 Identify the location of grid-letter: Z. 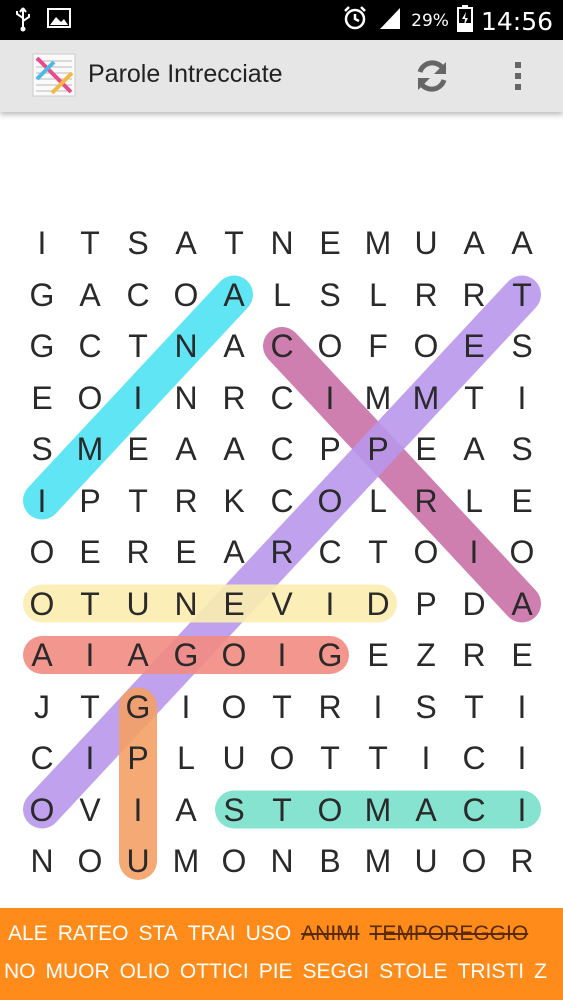
(426, 655).